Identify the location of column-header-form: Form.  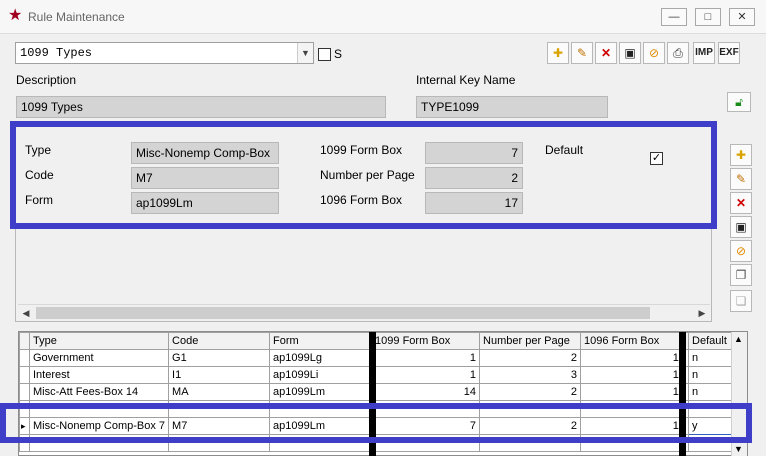
(321, 341).